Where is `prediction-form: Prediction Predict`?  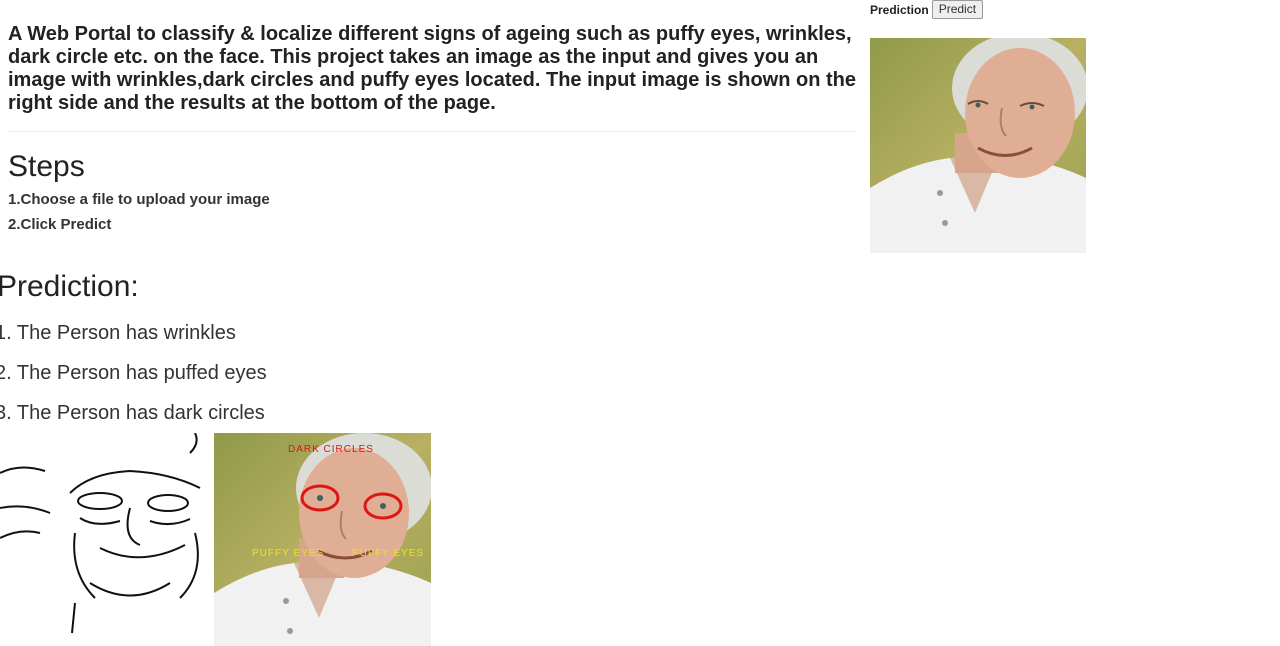 prediction-form: Prediction Predict is located at coordinates (927, 9).